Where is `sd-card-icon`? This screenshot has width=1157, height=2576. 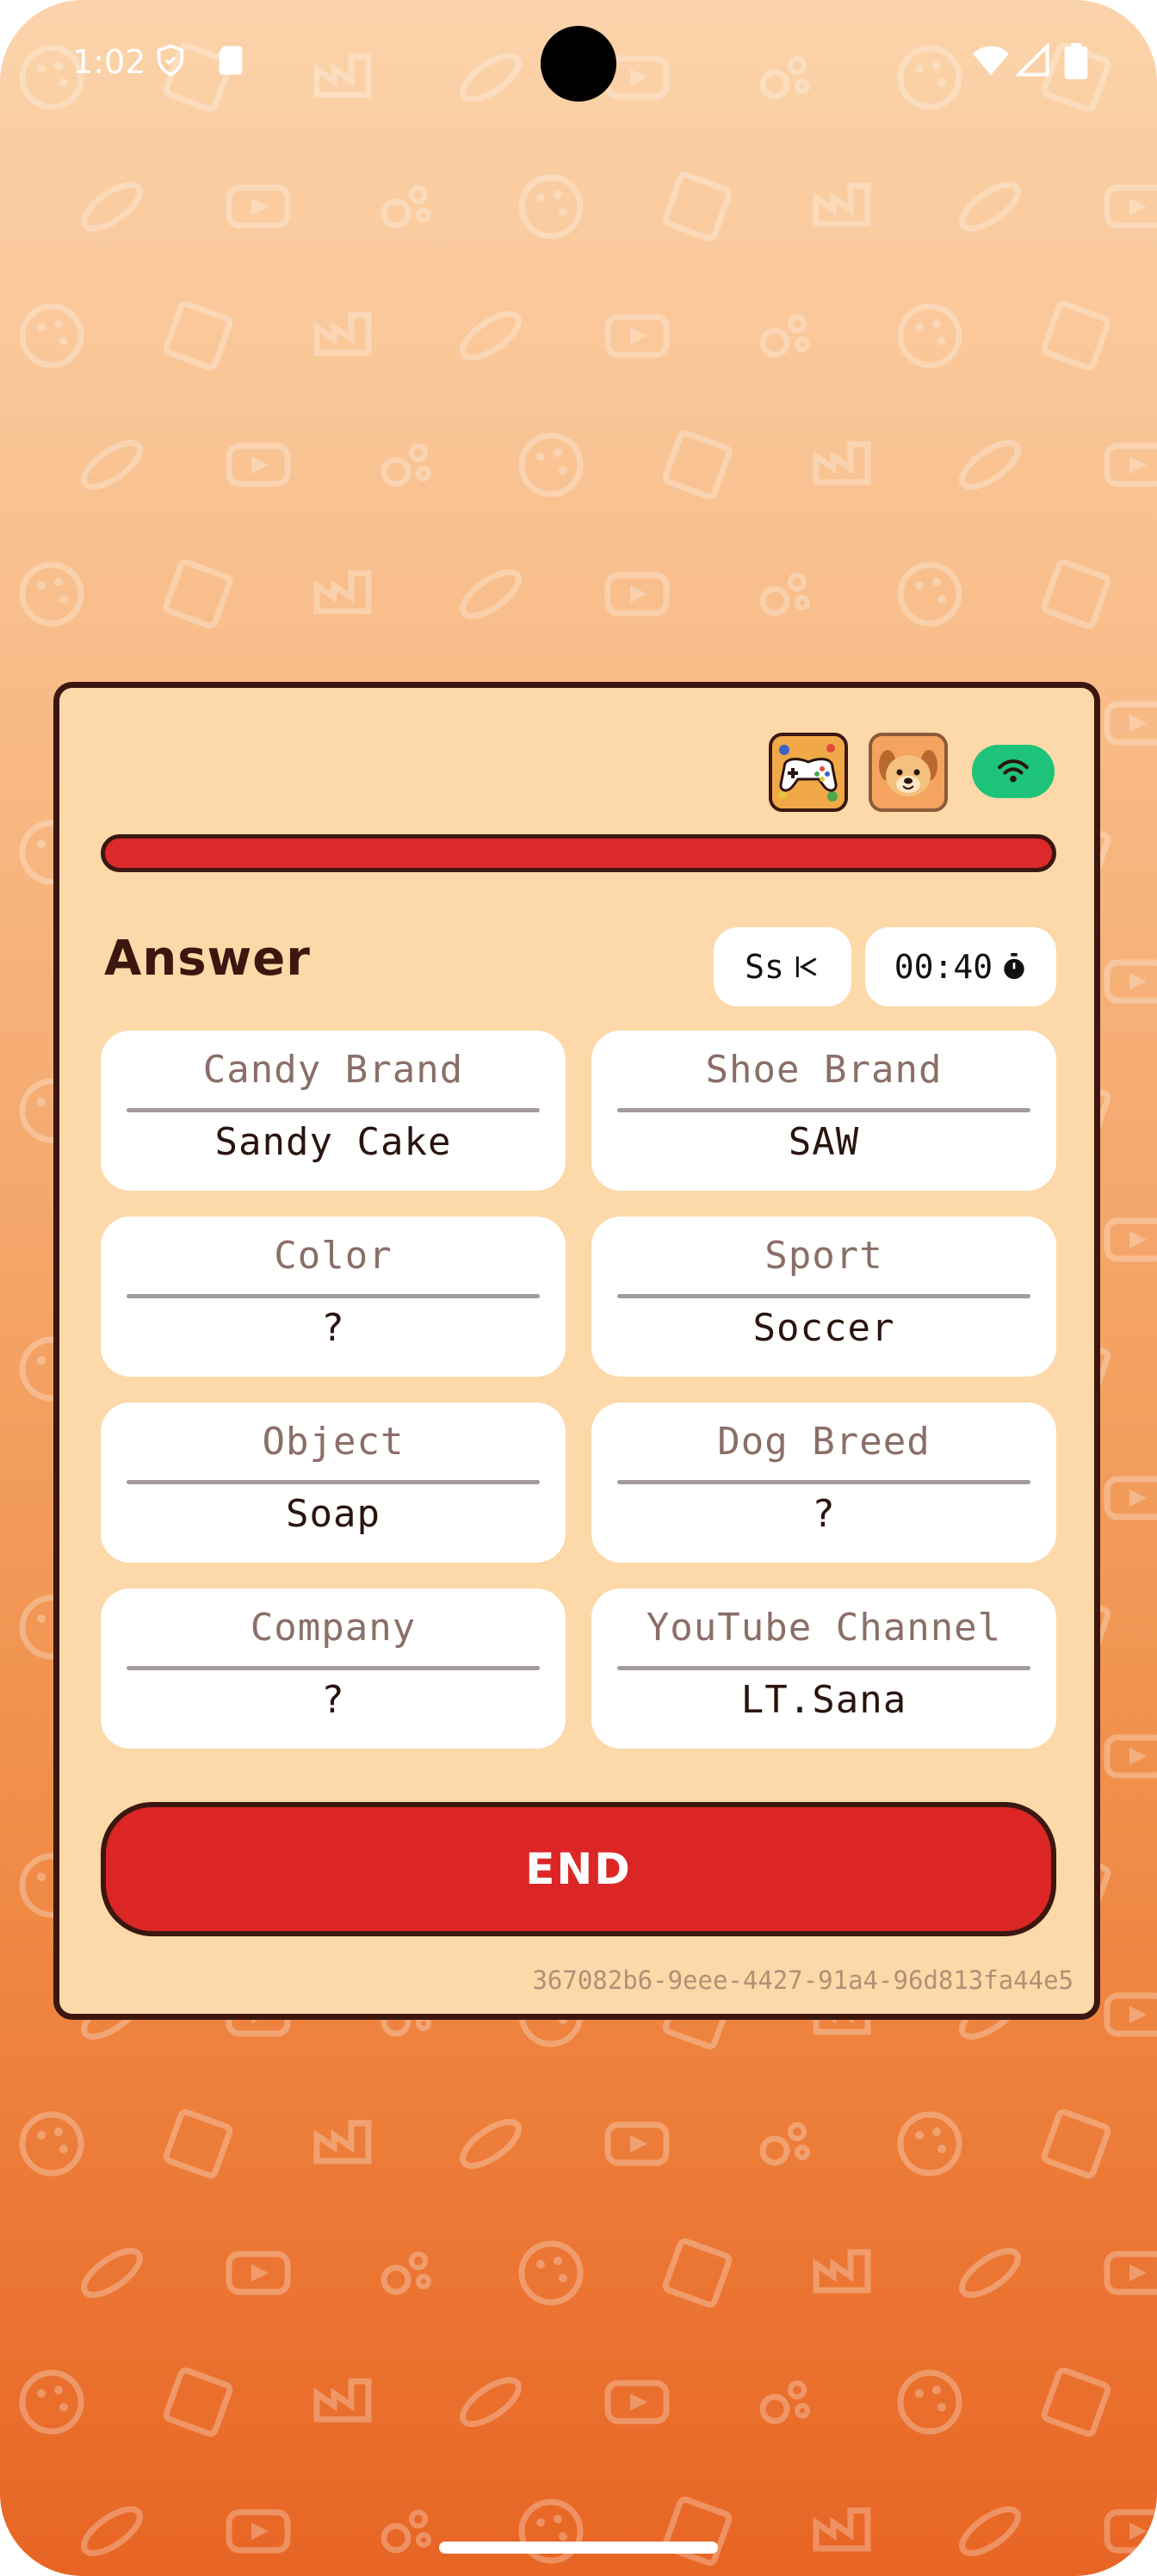
sd-card-icon is located at coordinates (231, 60).